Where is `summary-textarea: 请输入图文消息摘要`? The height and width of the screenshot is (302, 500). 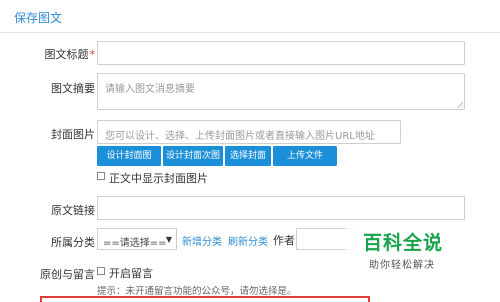 summary-textarea: 请输入图文消息摘要 is located at coordinates (281, 91).